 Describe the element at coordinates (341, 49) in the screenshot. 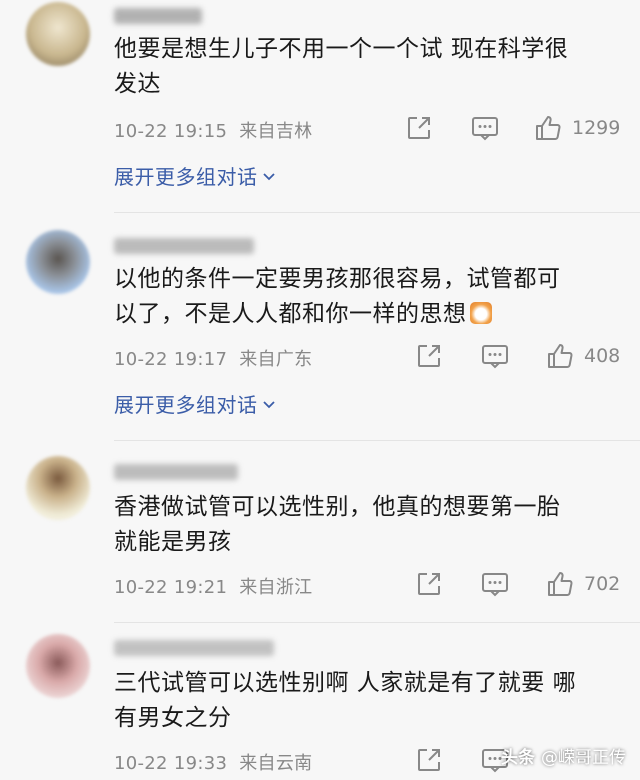

I see `comment-text-line: 他要是想生儿子不用一个一个试 现在科学很` at that location.